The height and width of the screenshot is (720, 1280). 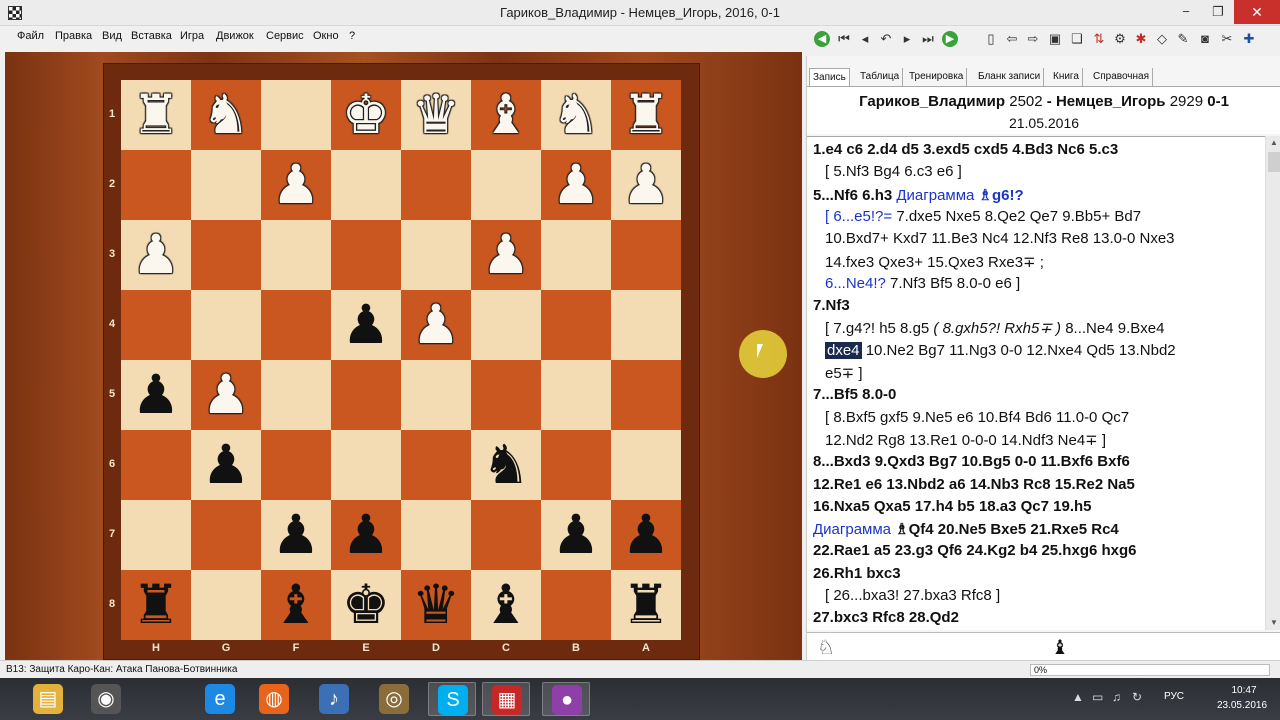 I want to click on menu-help: ?, so click(x=352, y=36).